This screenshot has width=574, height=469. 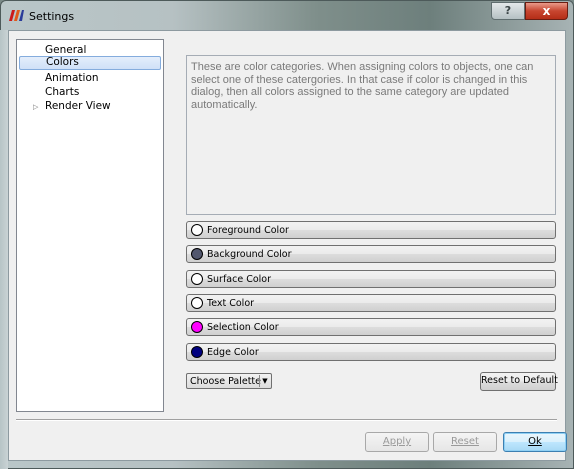 What do you see at coordinates (508, 11) in the screenshot?
I see `help-button: ?` at bounding box center [508, 11].